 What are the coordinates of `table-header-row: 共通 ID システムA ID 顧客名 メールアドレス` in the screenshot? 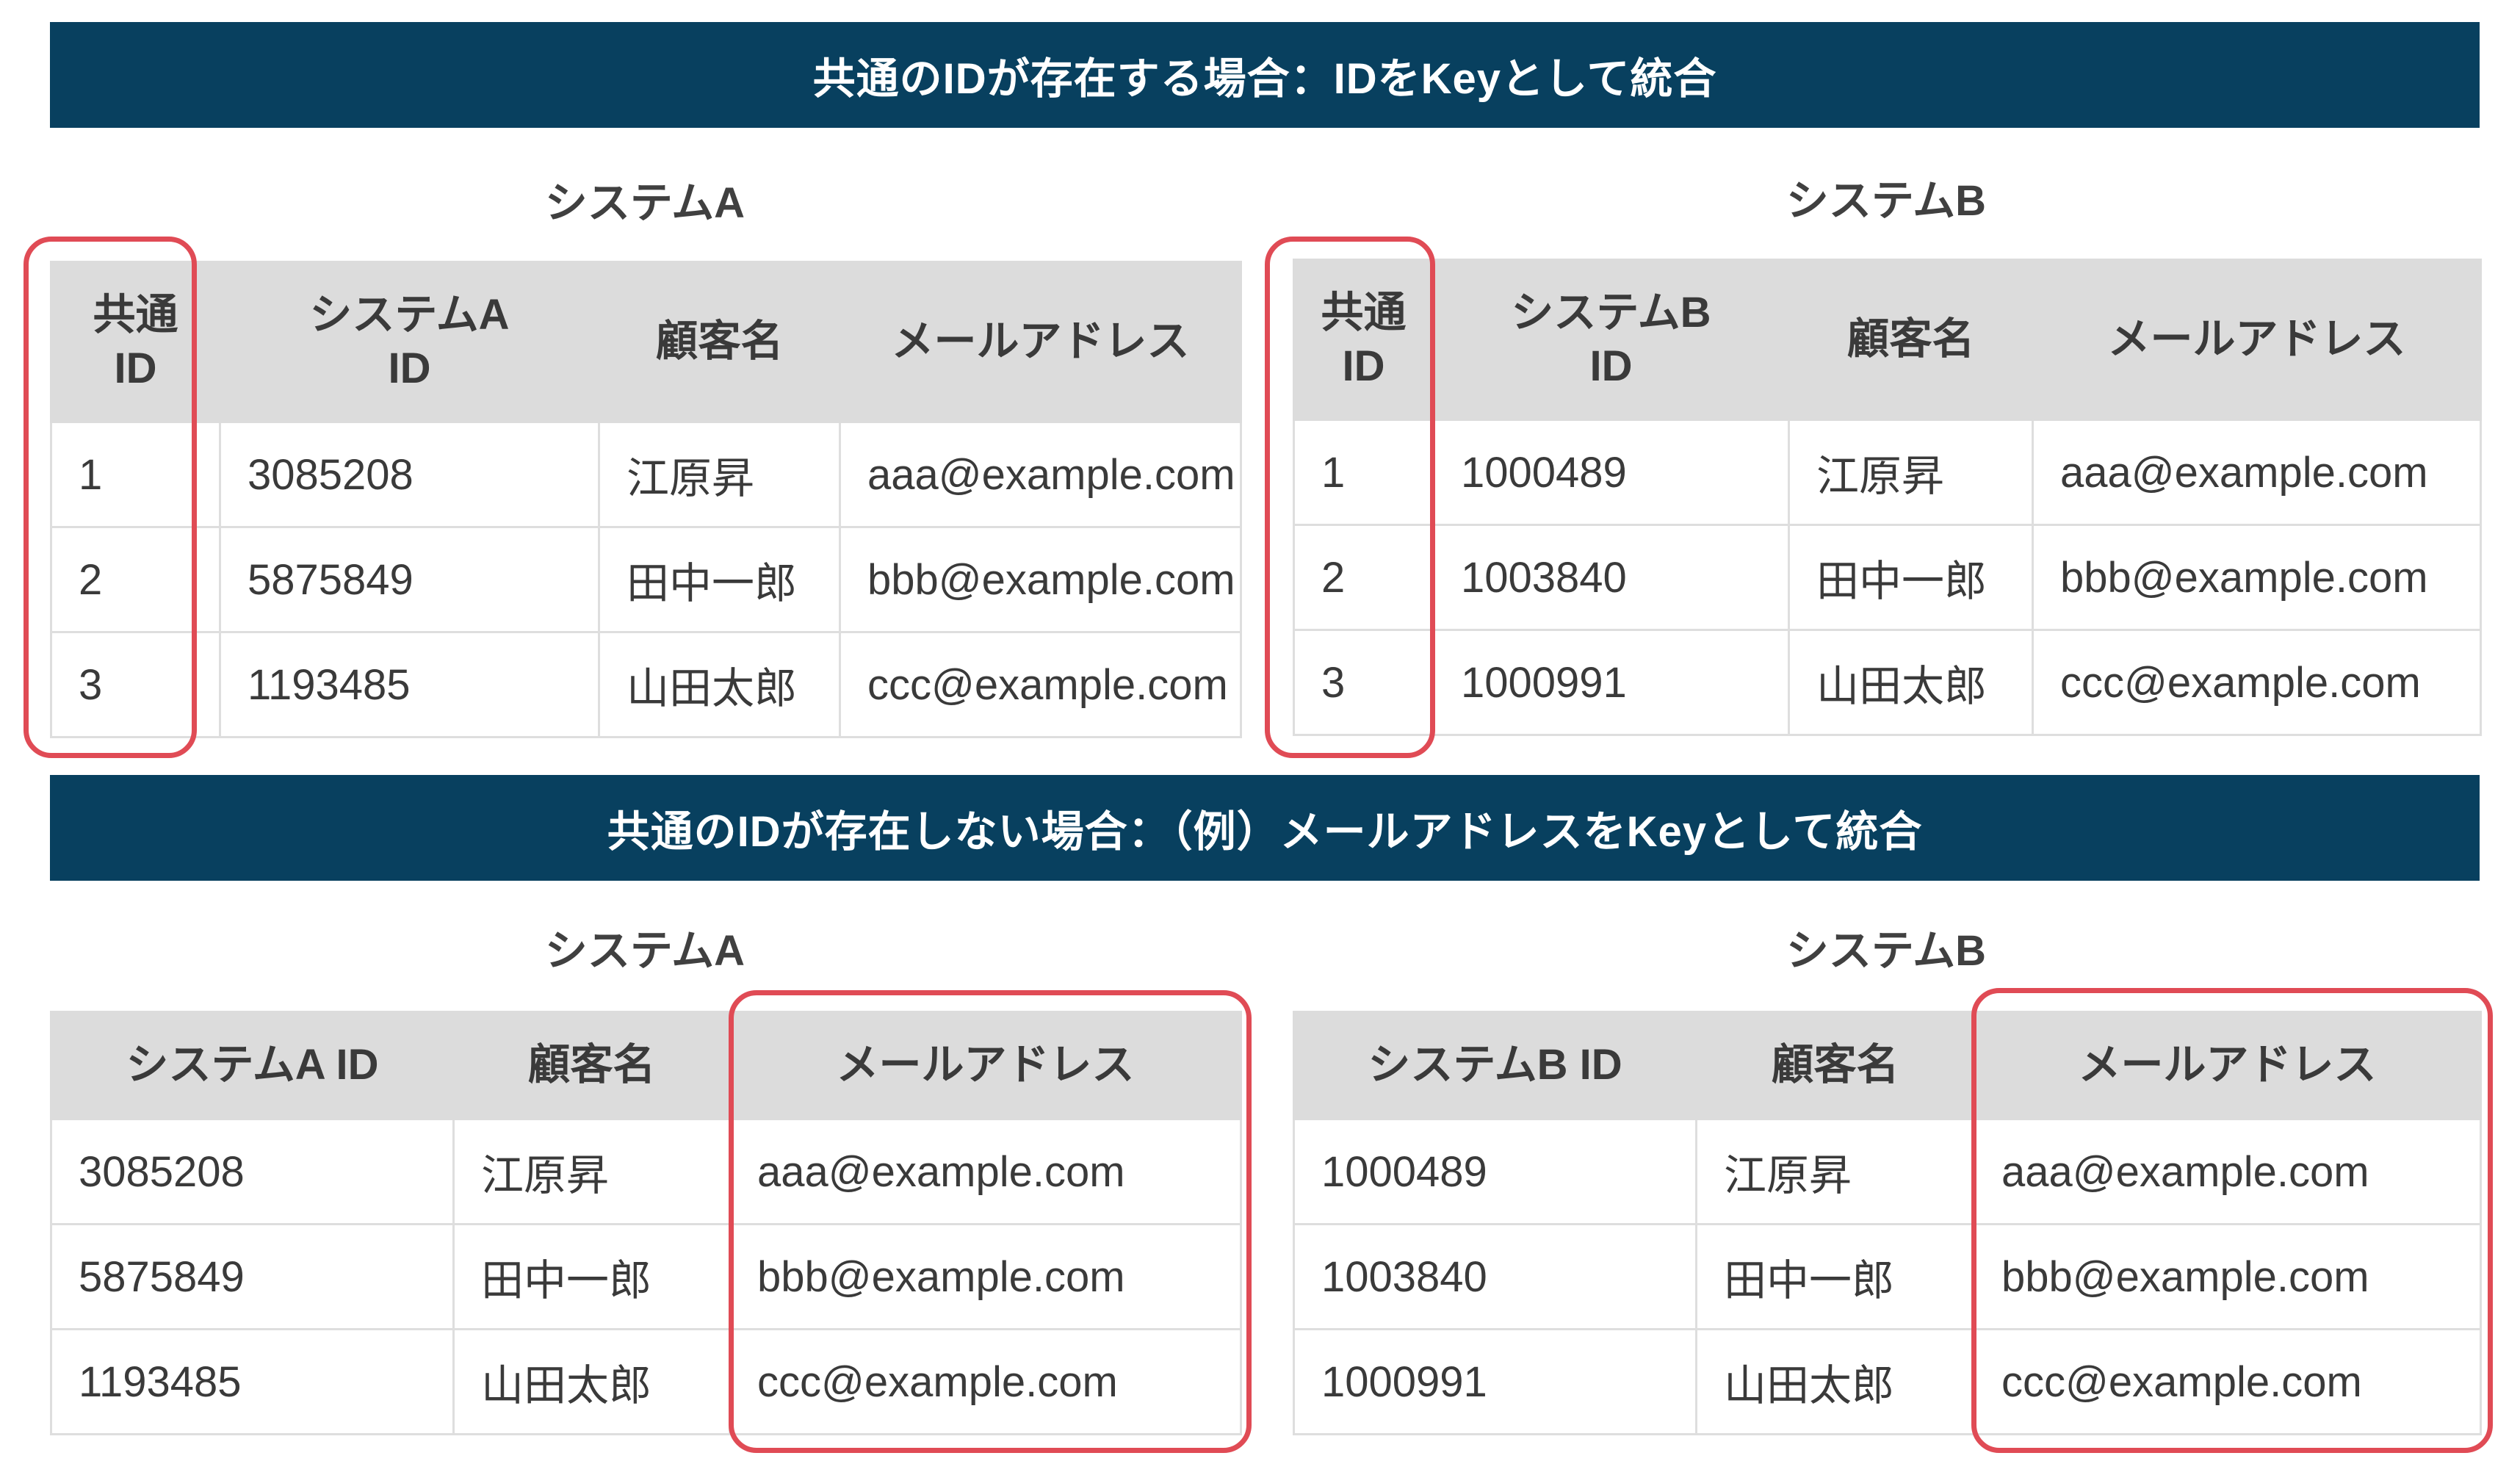 It's located at (646, 342).